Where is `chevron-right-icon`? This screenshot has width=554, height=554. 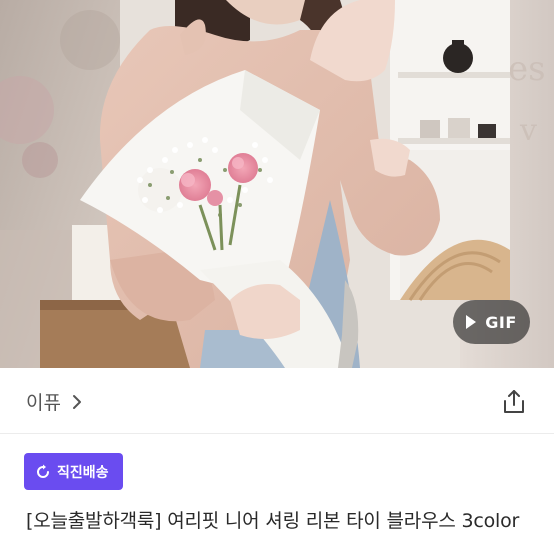 chevron-right-icon is located at coordinates (76, 401).